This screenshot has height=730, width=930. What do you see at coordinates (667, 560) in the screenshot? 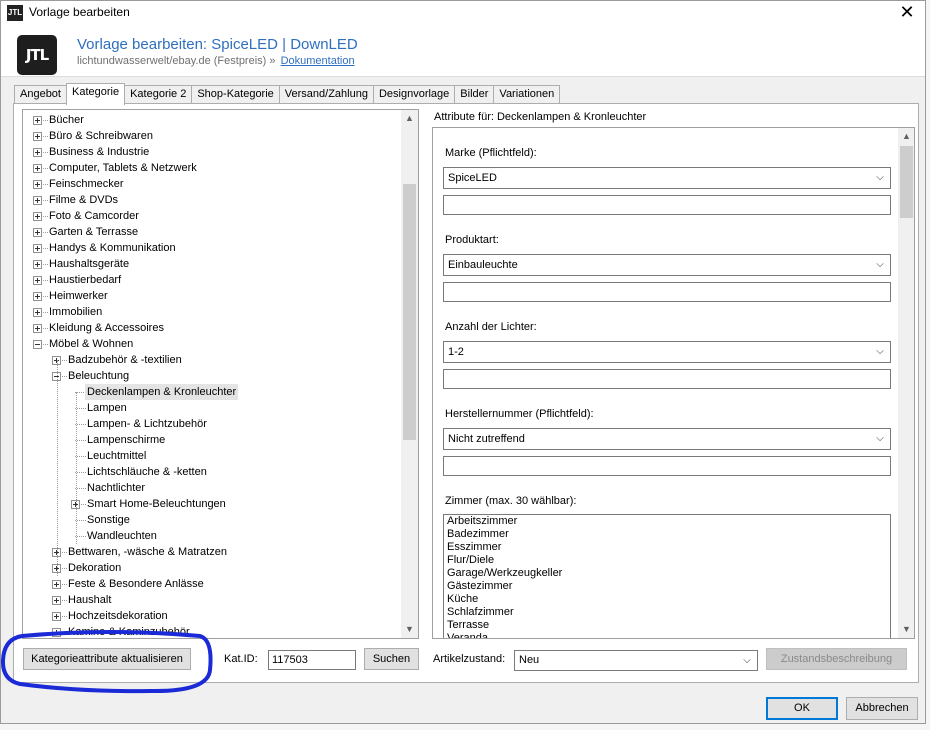
I see `room-option: Flur/Diele` at bounding box center [667, 560].